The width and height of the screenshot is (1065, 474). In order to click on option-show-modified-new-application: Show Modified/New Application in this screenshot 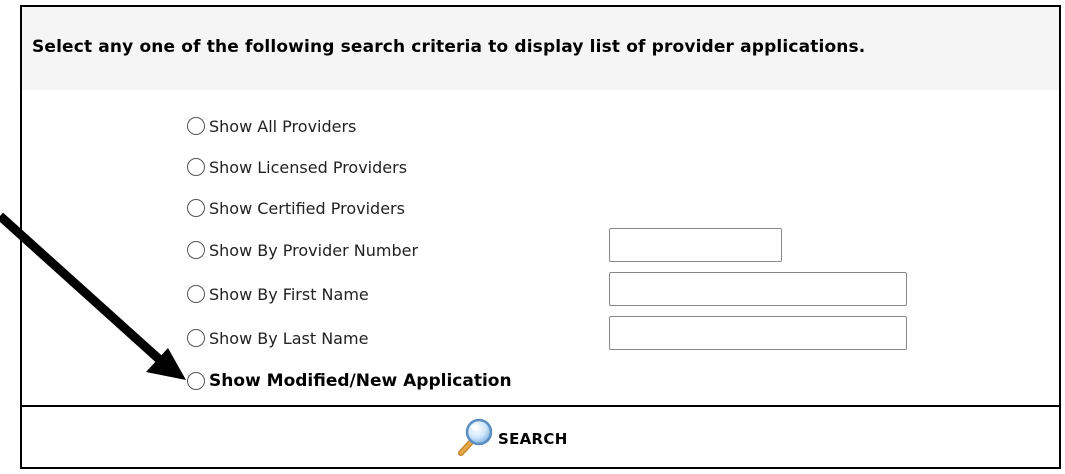, I will do `click(349, 381)`.